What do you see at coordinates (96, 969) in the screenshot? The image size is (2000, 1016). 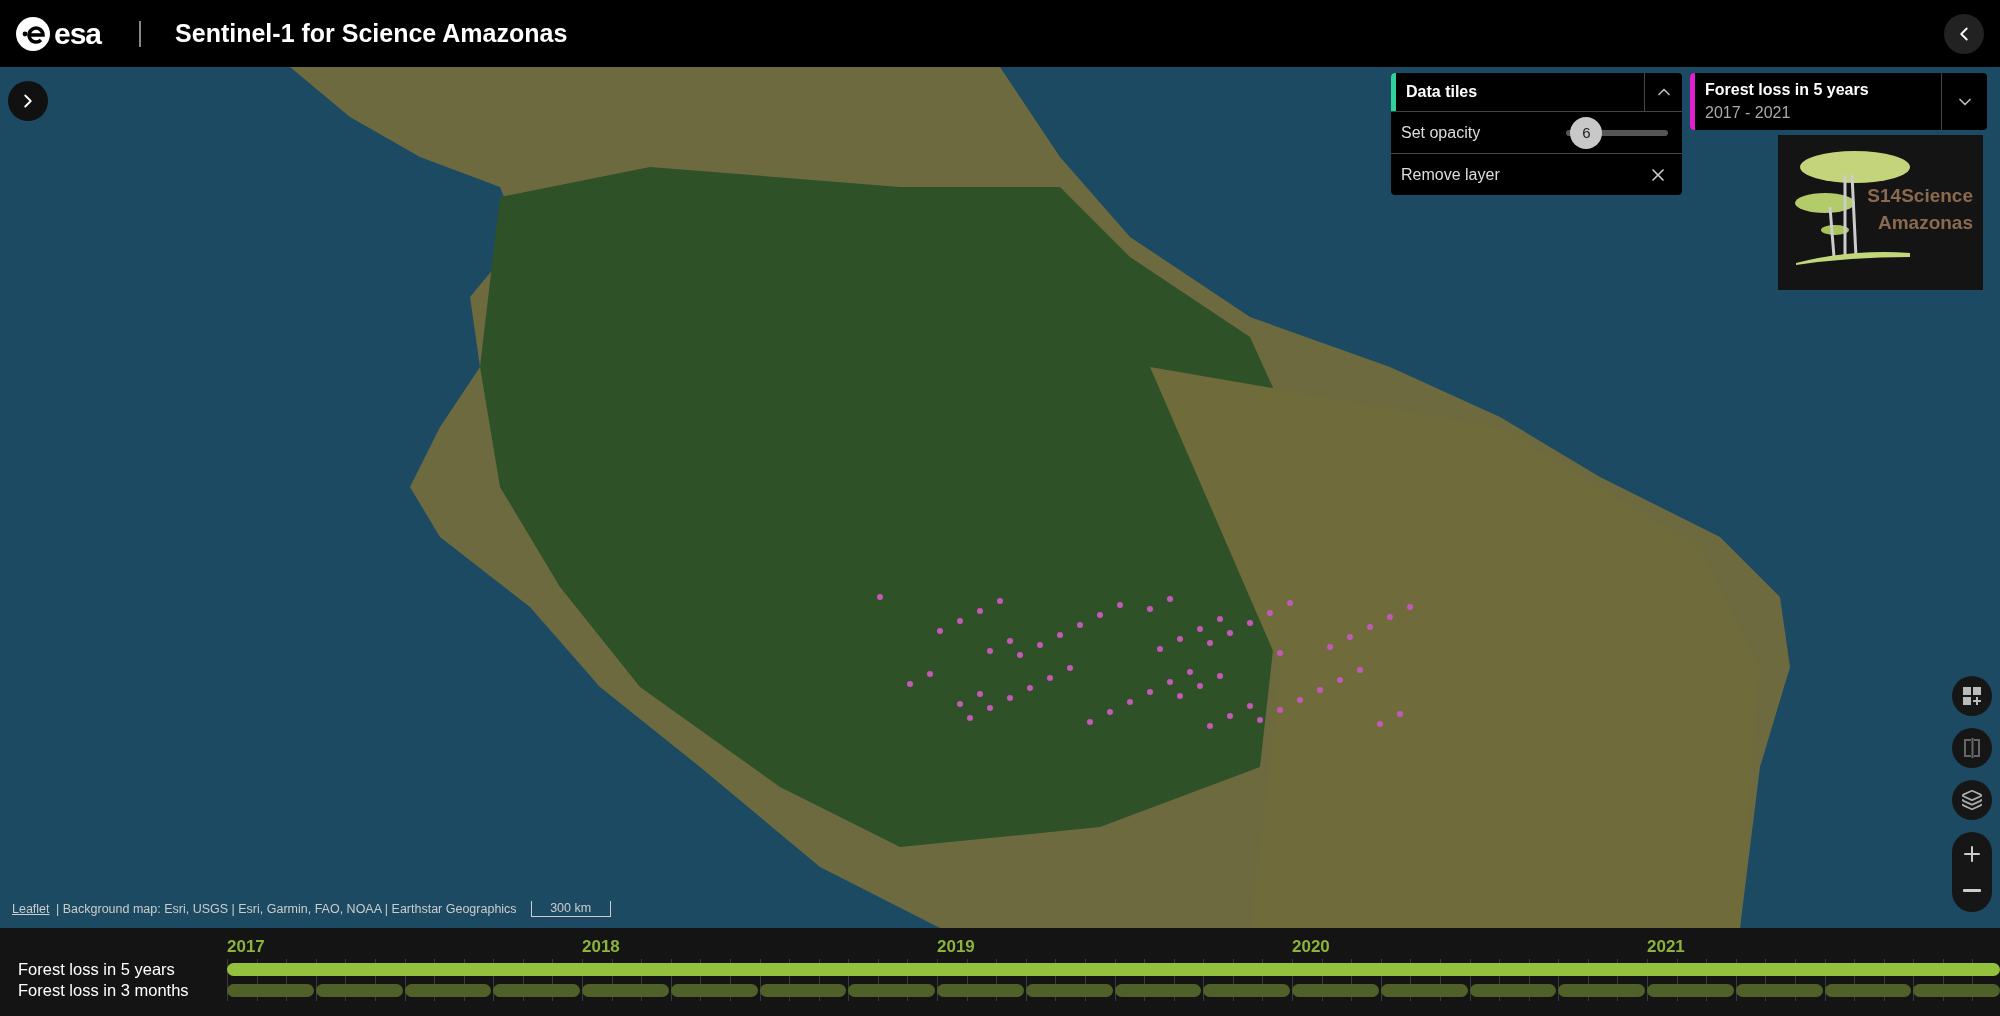 I see `timeline-layer-label: Forest loss in 5 years` at bounding box center [96, 969].